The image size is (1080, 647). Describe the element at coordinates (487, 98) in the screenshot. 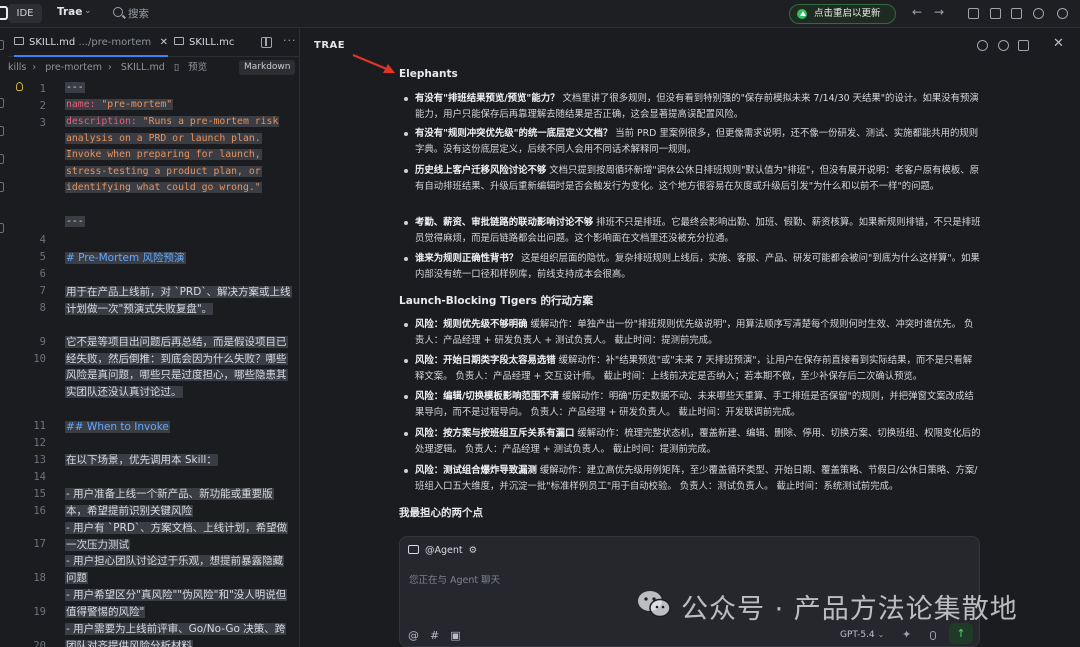

I see `list-item-title: 有没有"排班结果预览/预览"能力？` at that location.